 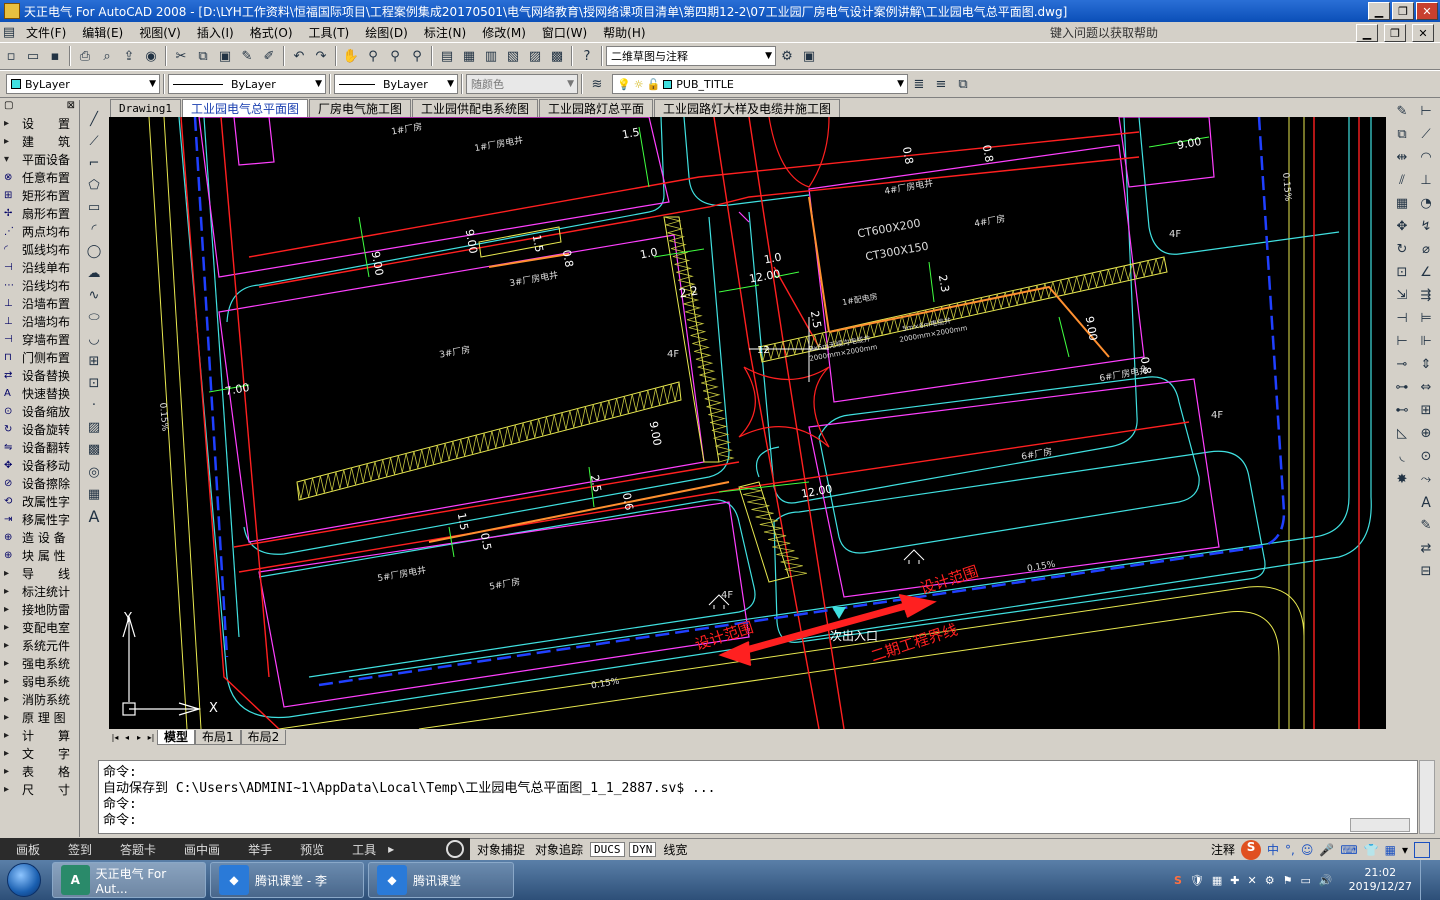 I want to click on paste-icon: ▣, so click(x=225, y=56).